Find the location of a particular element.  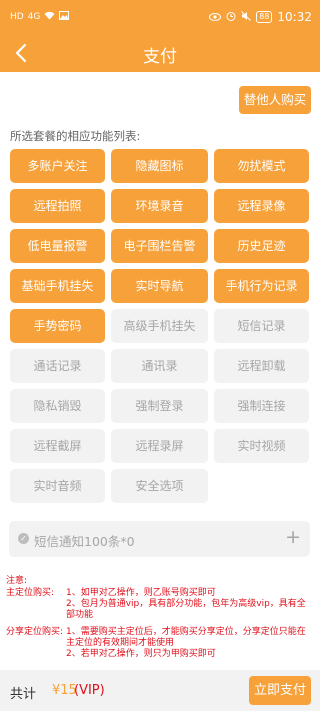

feature-button: 远程录像 is located at coordinates (261, 206).